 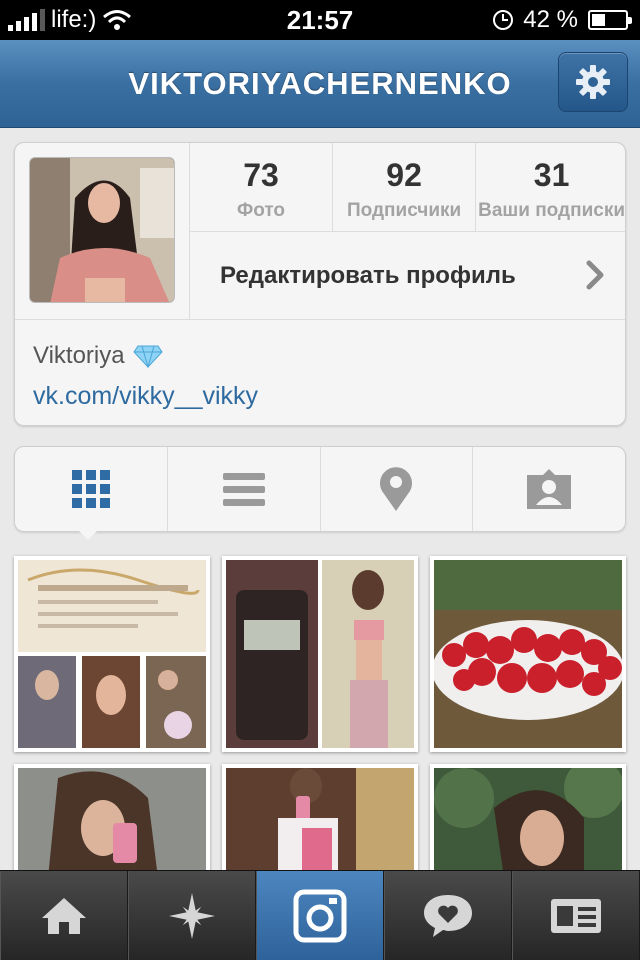 I want to click on status-right: 42 %, so click(x=562, y=20).